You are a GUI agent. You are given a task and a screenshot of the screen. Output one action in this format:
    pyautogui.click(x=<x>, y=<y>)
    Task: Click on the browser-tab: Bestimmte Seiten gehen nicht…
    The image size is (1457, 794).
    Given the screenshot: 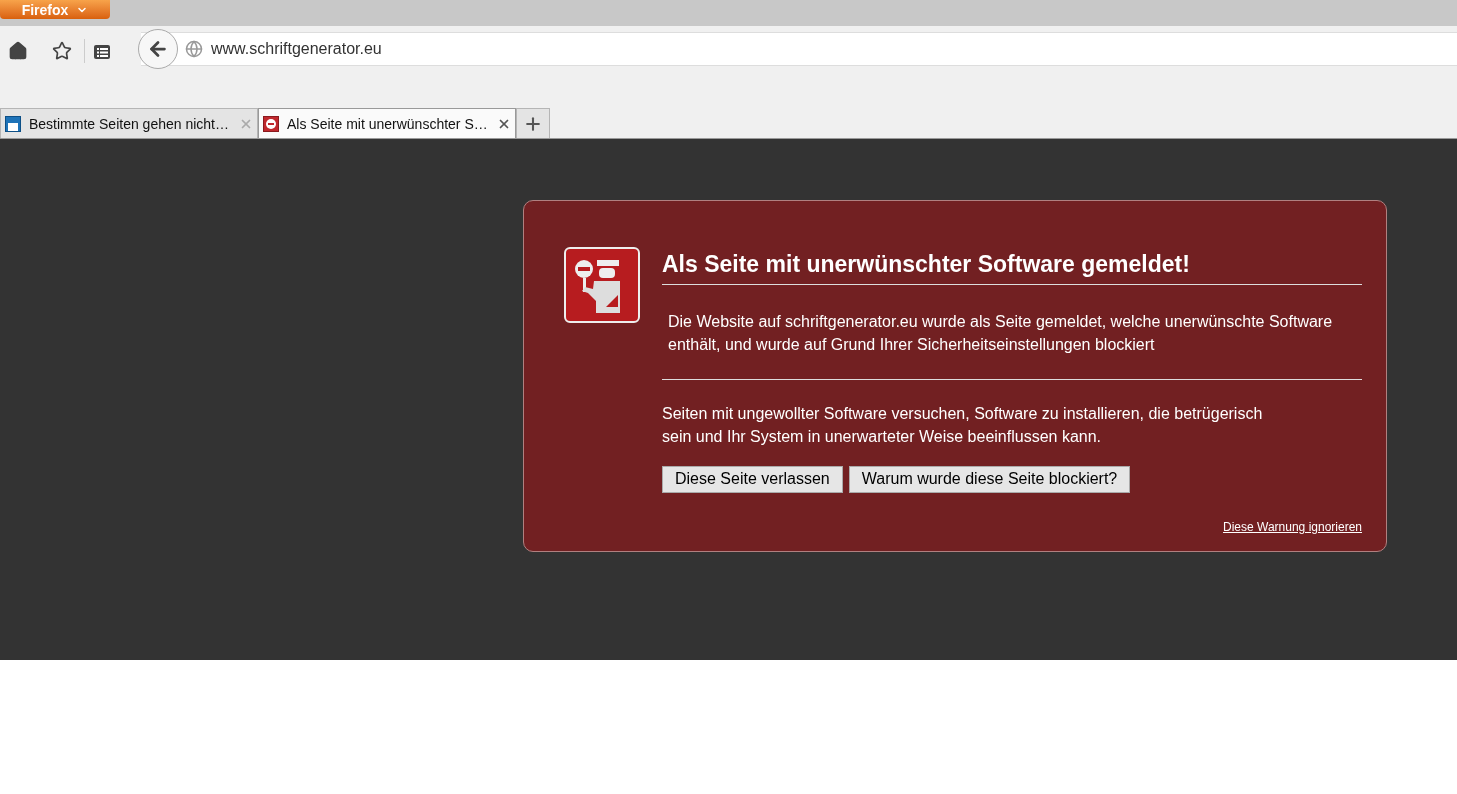 What is the action you would take?
    pyautogui.click(x=129, y=123)
    